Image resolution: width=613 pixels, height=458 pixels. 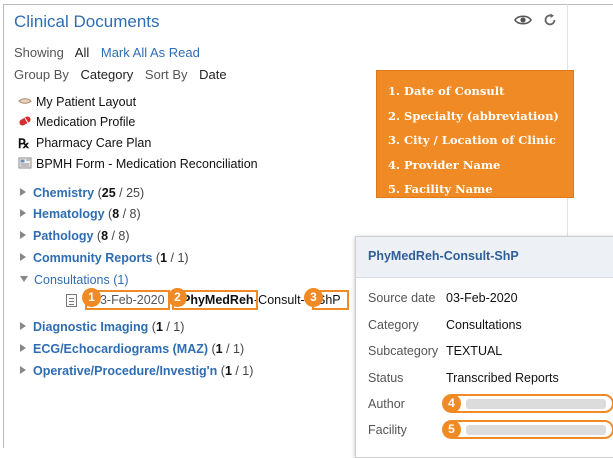 What do you see at coordinates (451, 429) in the screenshot?
I see `marker-5: 5` at bounding box center [451, 429].